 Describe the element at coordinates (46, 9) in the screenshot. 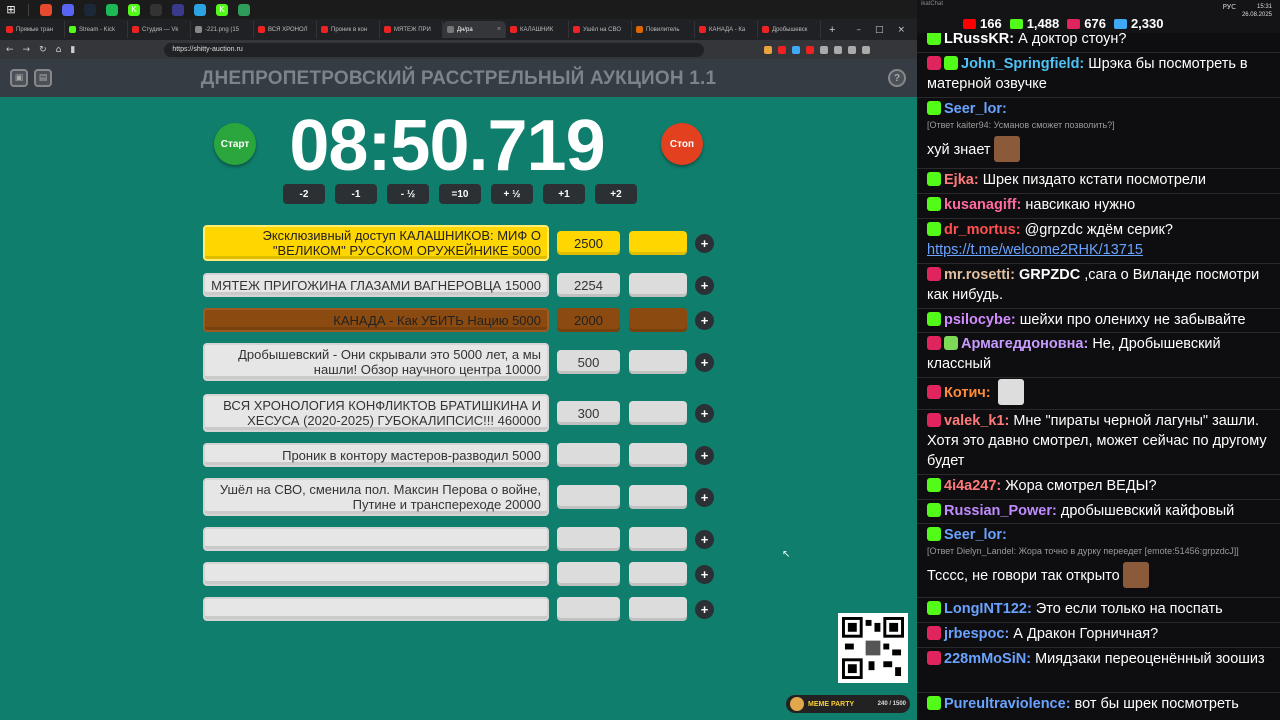

I see `brave-icon` at that location.